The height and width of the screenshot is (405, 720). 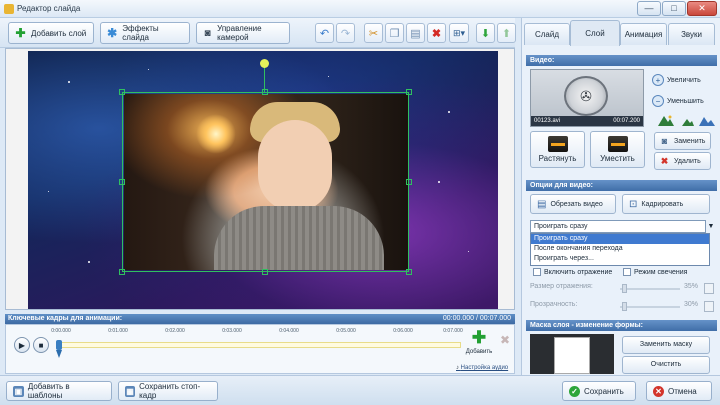 I want to click on delete-keyframe-button: ✖, so click(x=506, y=340).